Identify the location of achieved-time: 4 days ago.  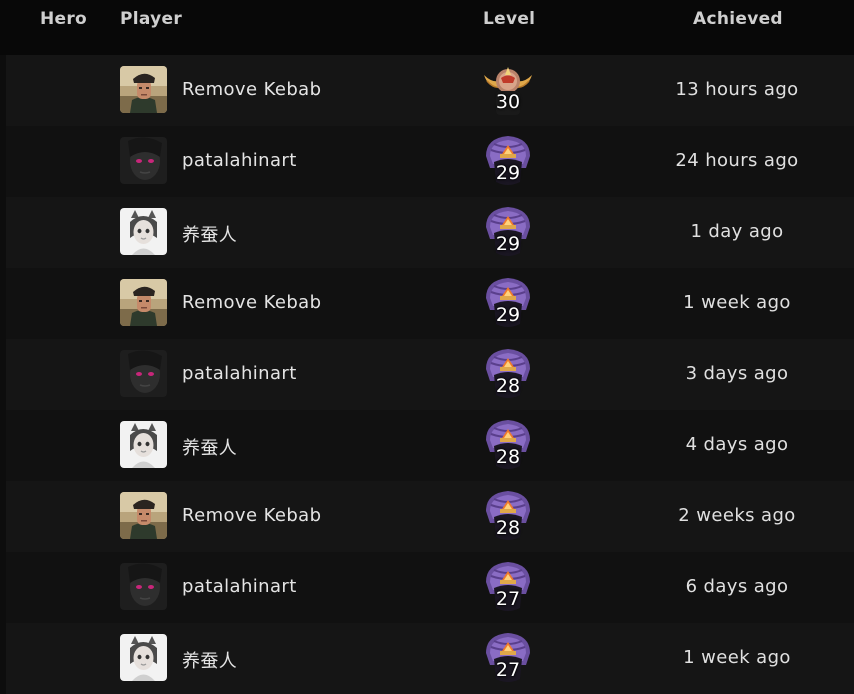
(737, 444).